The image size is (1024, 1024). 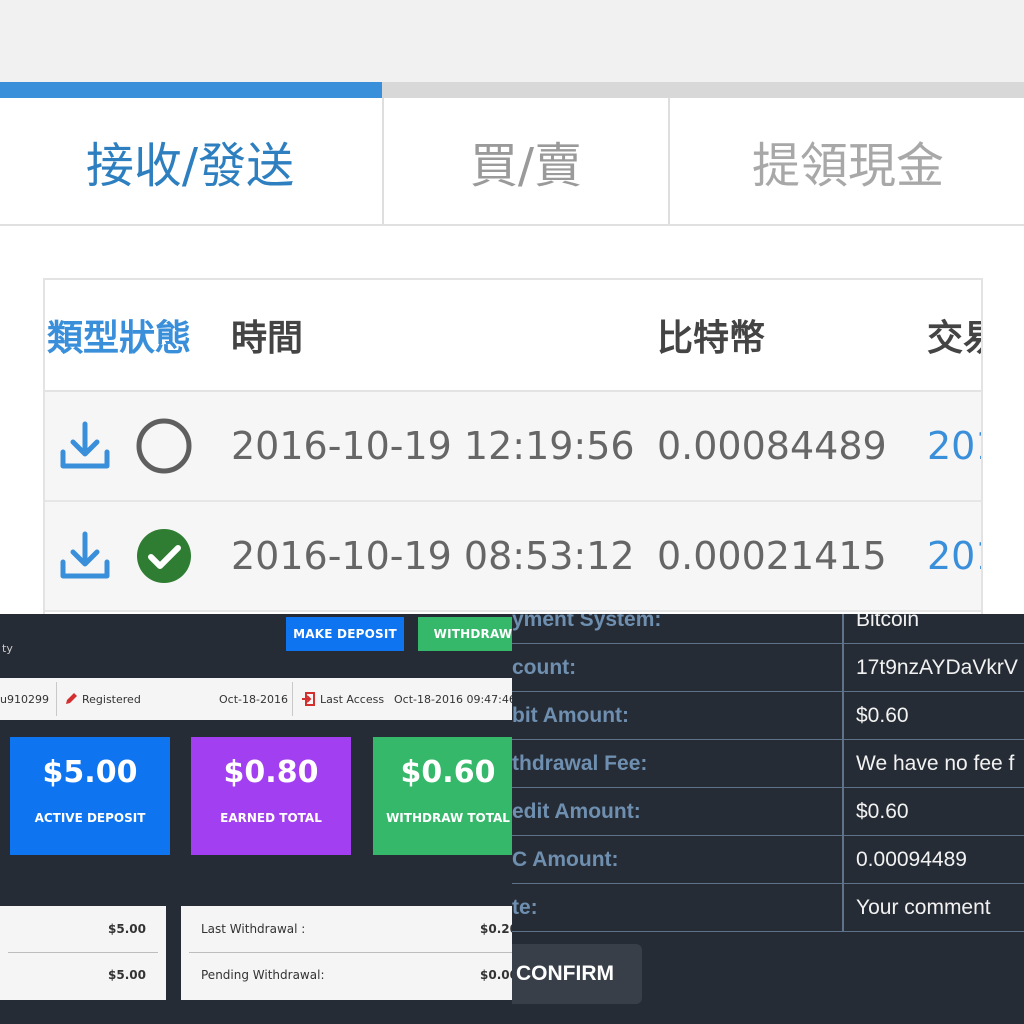 What do you see at coordinates (846, 161) in the screenshot?
I see `tab-withdraw-cash: 提領現金` at bounding box center [846, 161].